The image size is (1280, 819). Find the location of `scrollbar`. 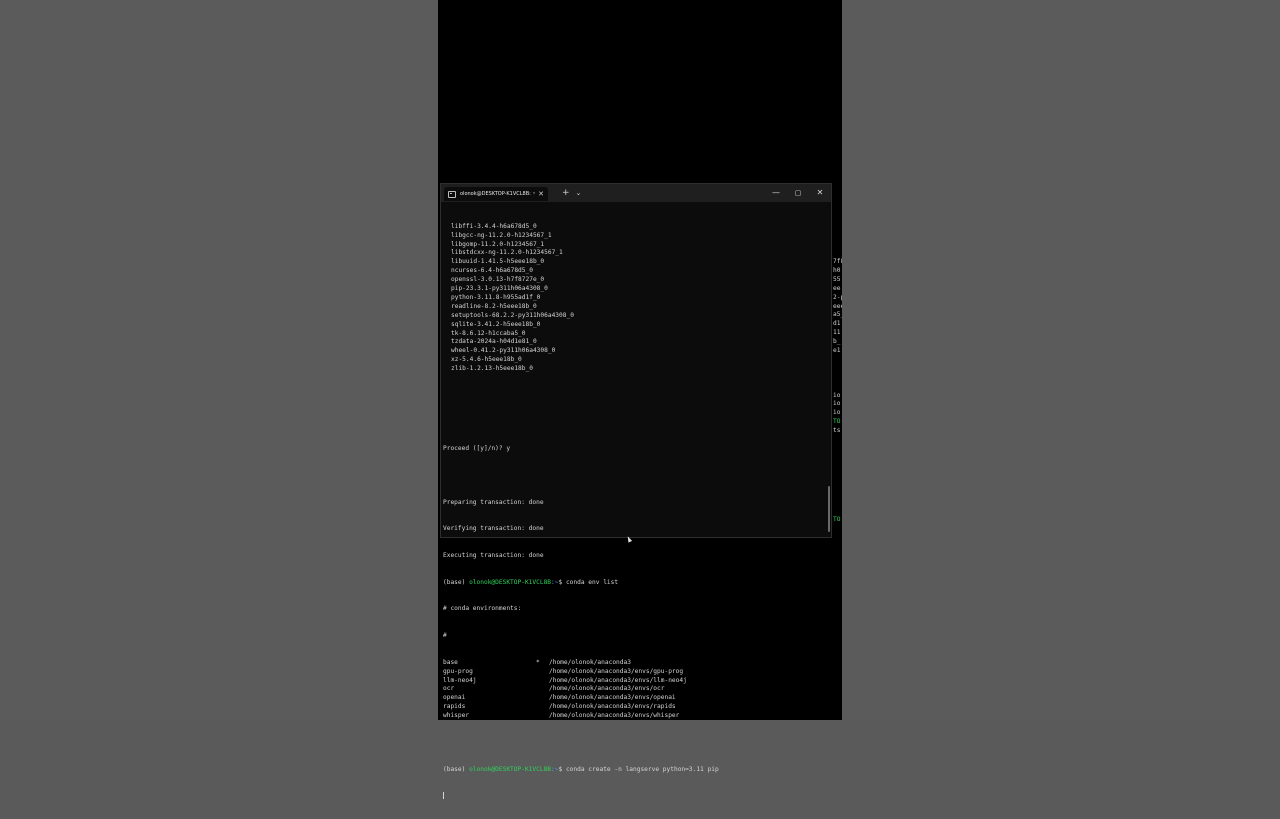

scrollbar is located at coordinates (829, 509).